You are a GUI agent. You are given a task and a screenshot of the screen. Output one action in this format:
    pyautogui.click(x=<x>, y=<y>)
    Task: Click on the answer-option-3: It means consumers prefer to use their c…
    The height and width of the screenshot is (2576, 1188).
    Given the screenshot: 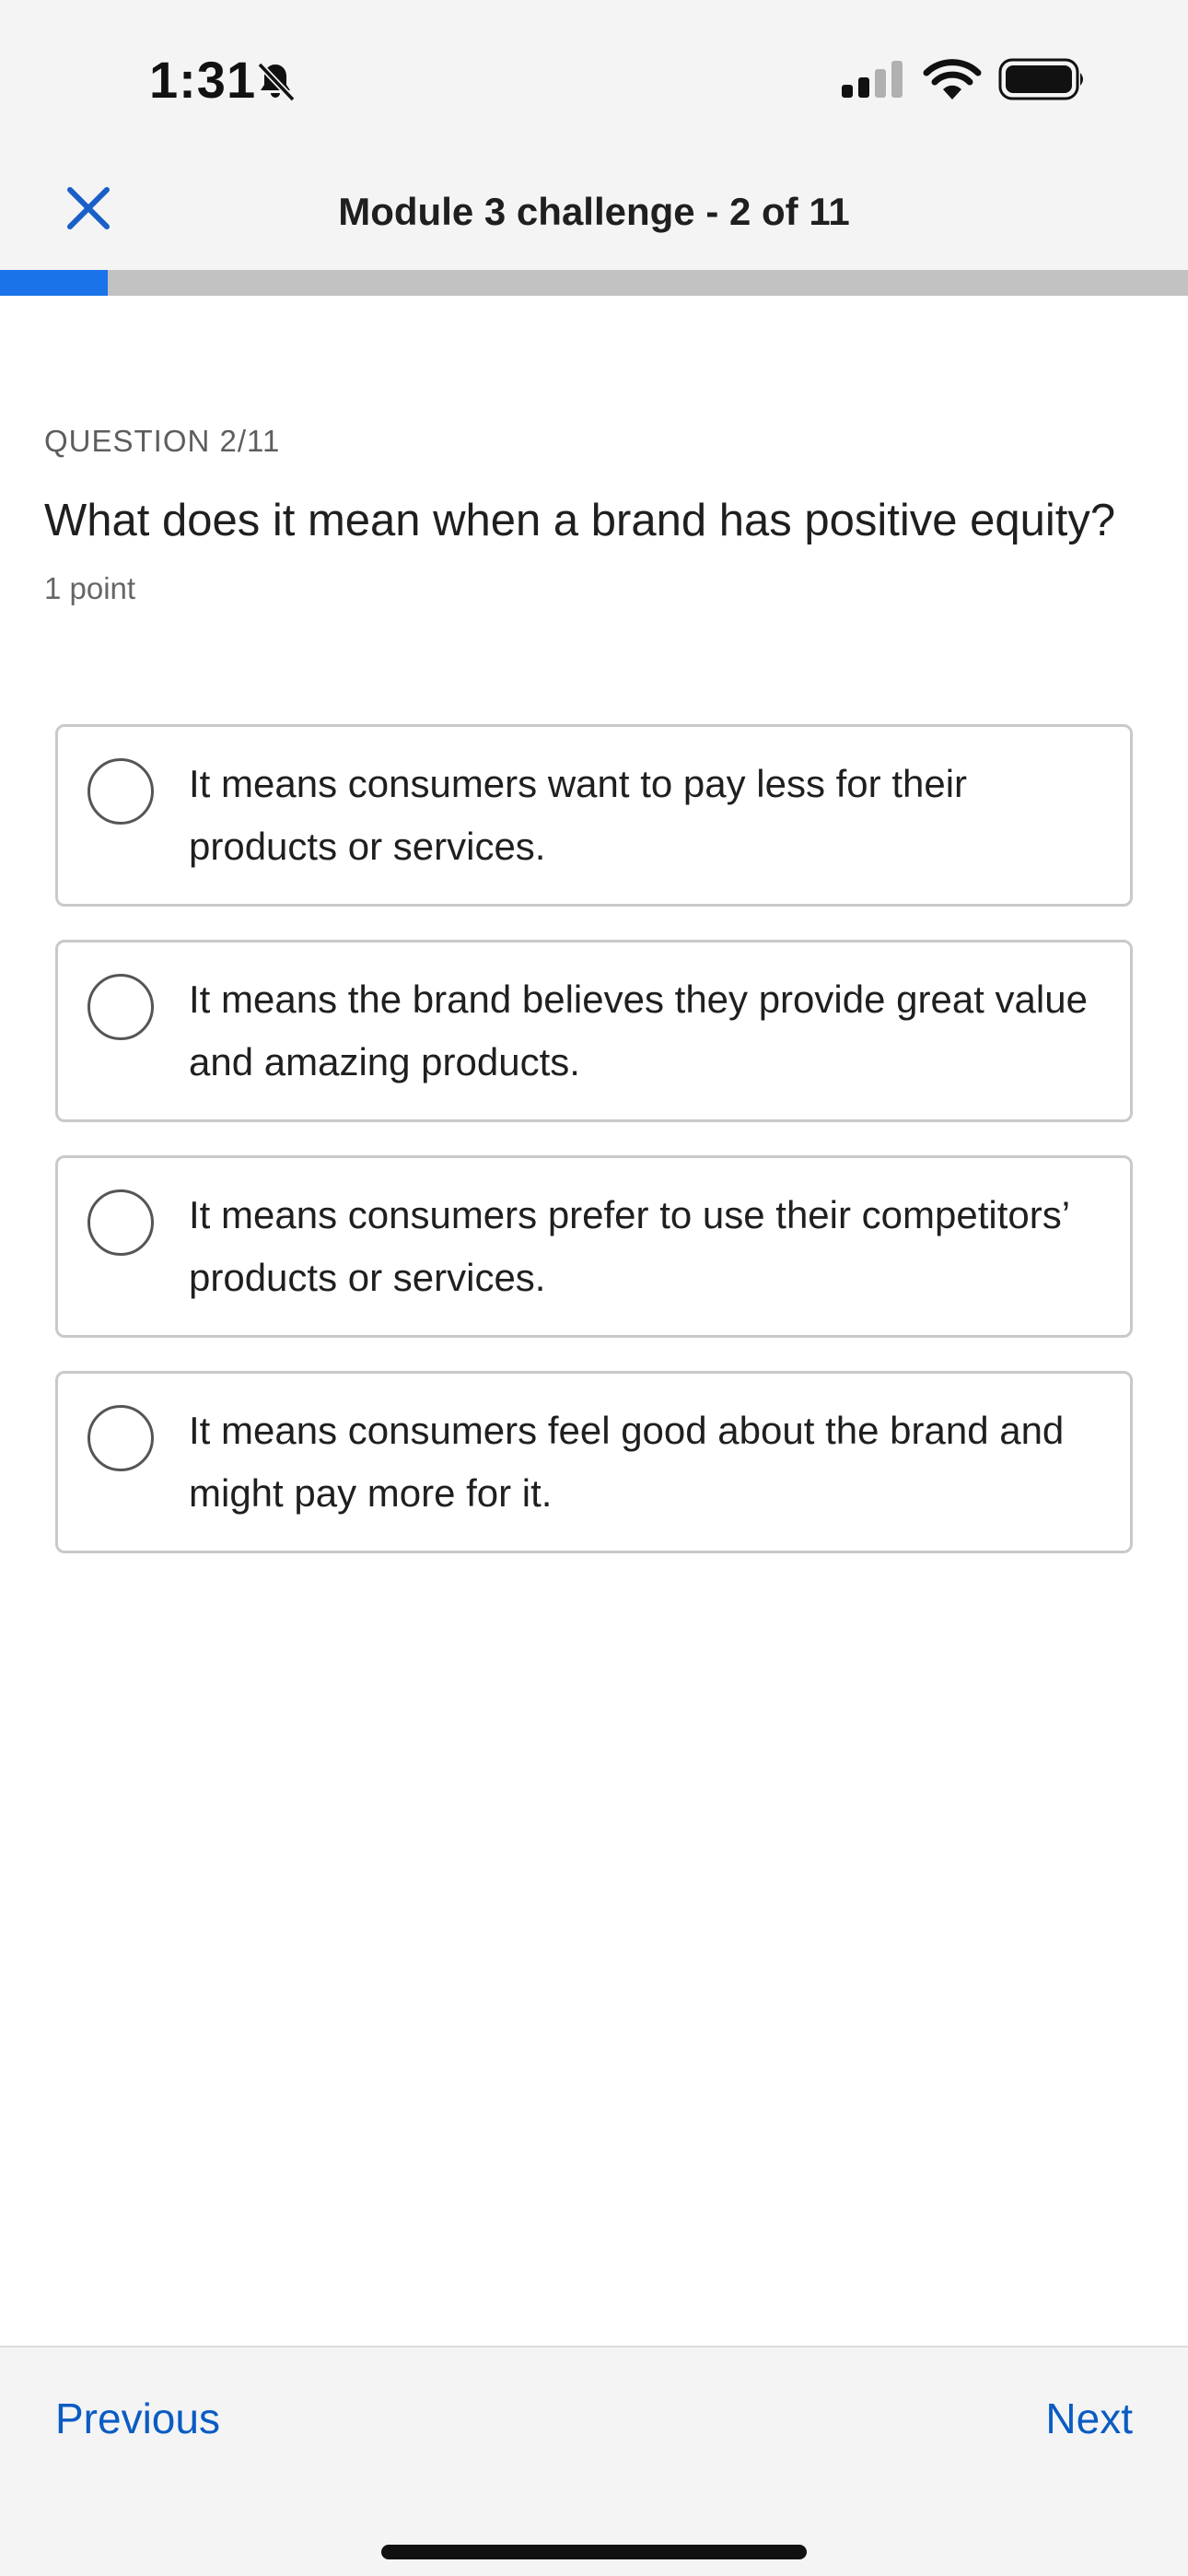 What is the action you would take?
    pyautogui.click(x=594, y=1246)
    